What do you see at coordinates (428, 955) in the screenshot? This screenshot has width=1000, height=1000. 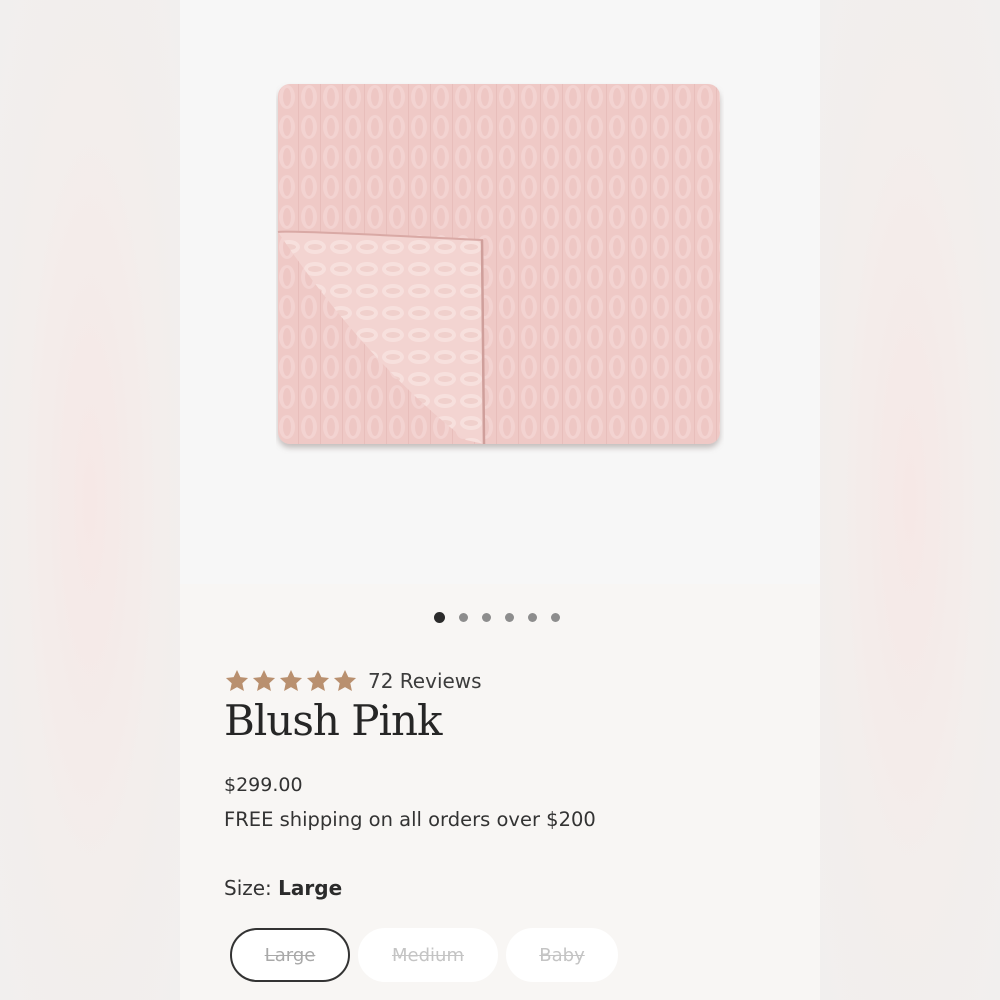 I see `size-option-medium: Medium` at bounding box center [428, 955].